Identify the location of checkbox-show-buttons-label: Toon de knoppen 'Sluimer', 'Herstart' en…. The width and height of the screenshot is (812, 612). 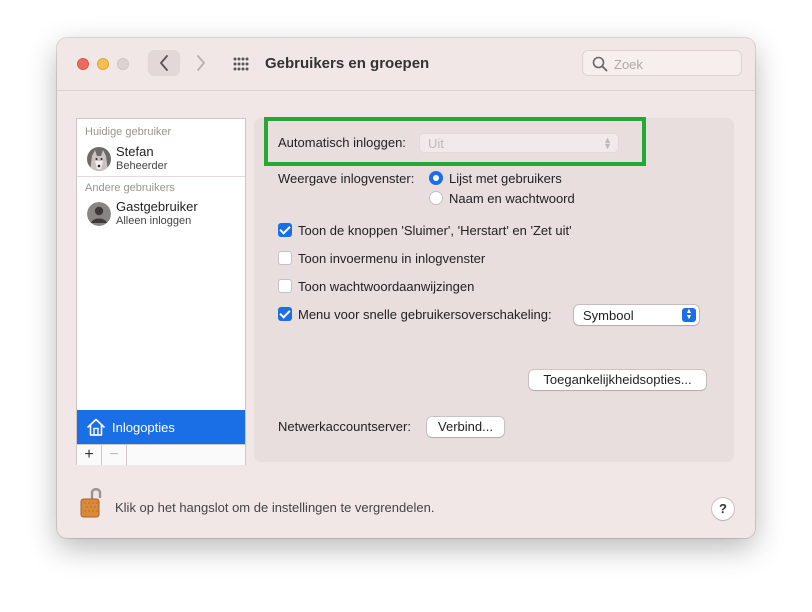
(435, 230).